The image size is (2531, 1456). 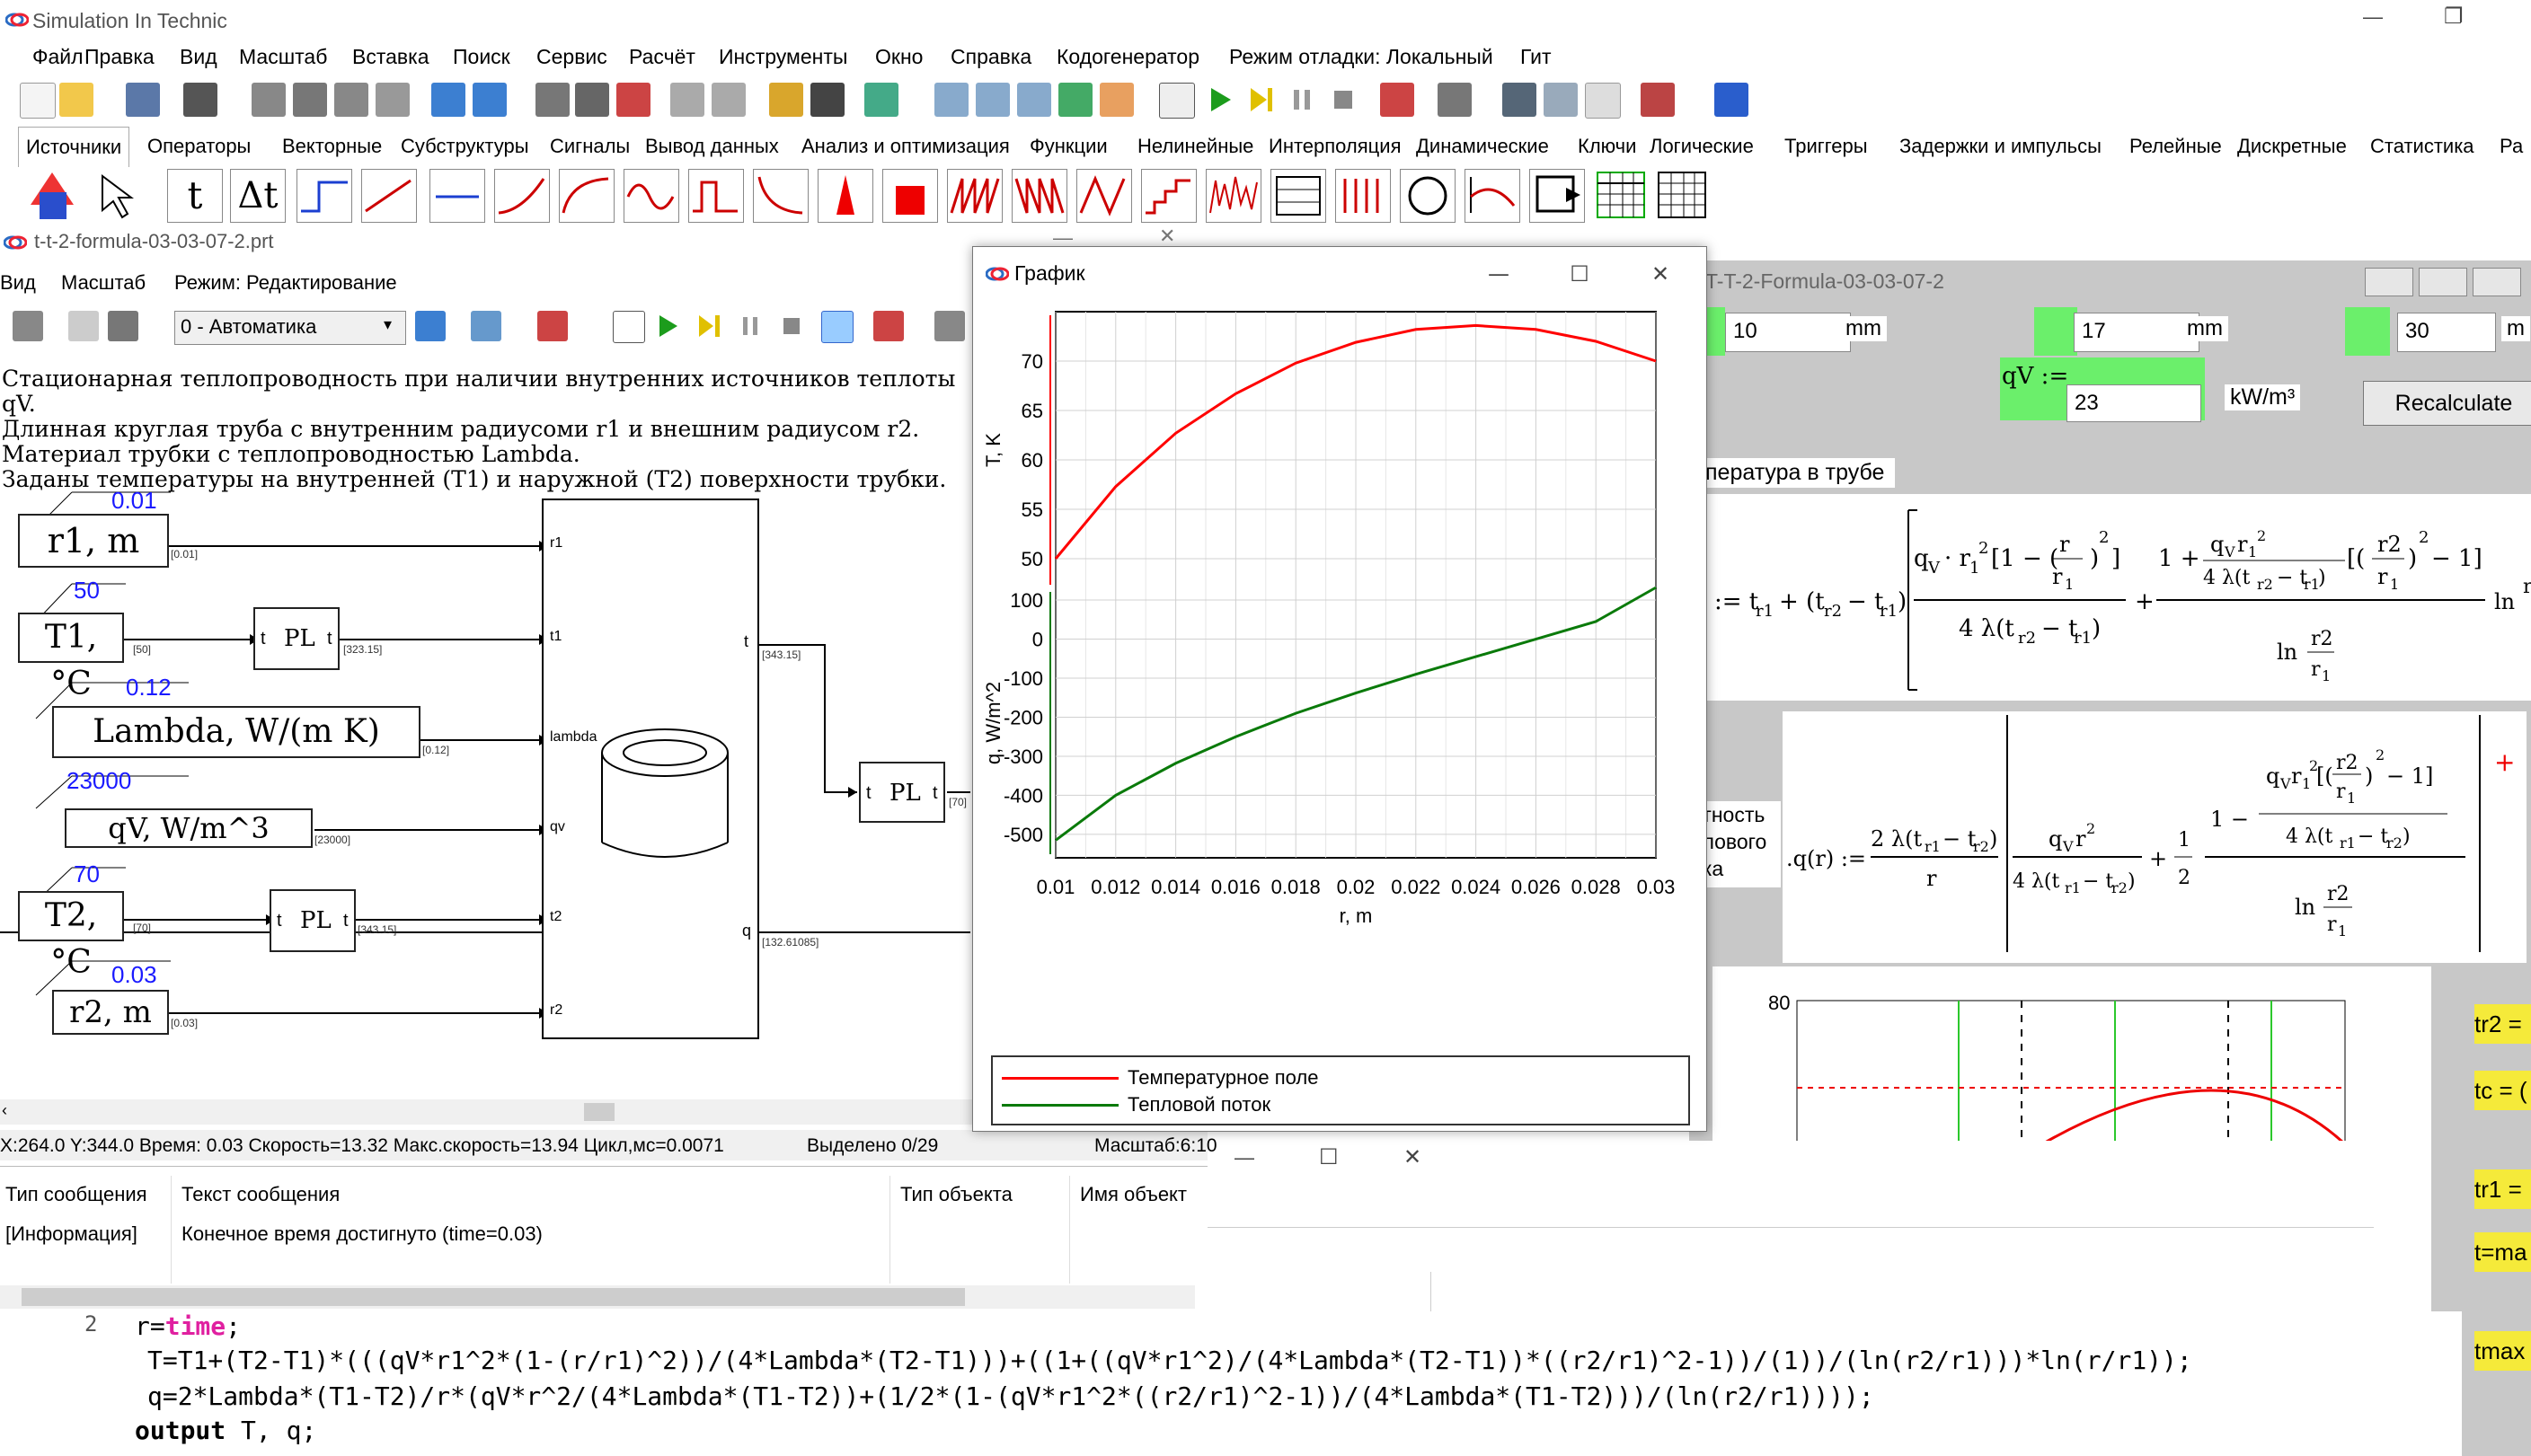 What do you see at coordinates (1498, 274) in the screenshot?
I see `graph-minimize-button: —` at bounding box center [1498, 274].